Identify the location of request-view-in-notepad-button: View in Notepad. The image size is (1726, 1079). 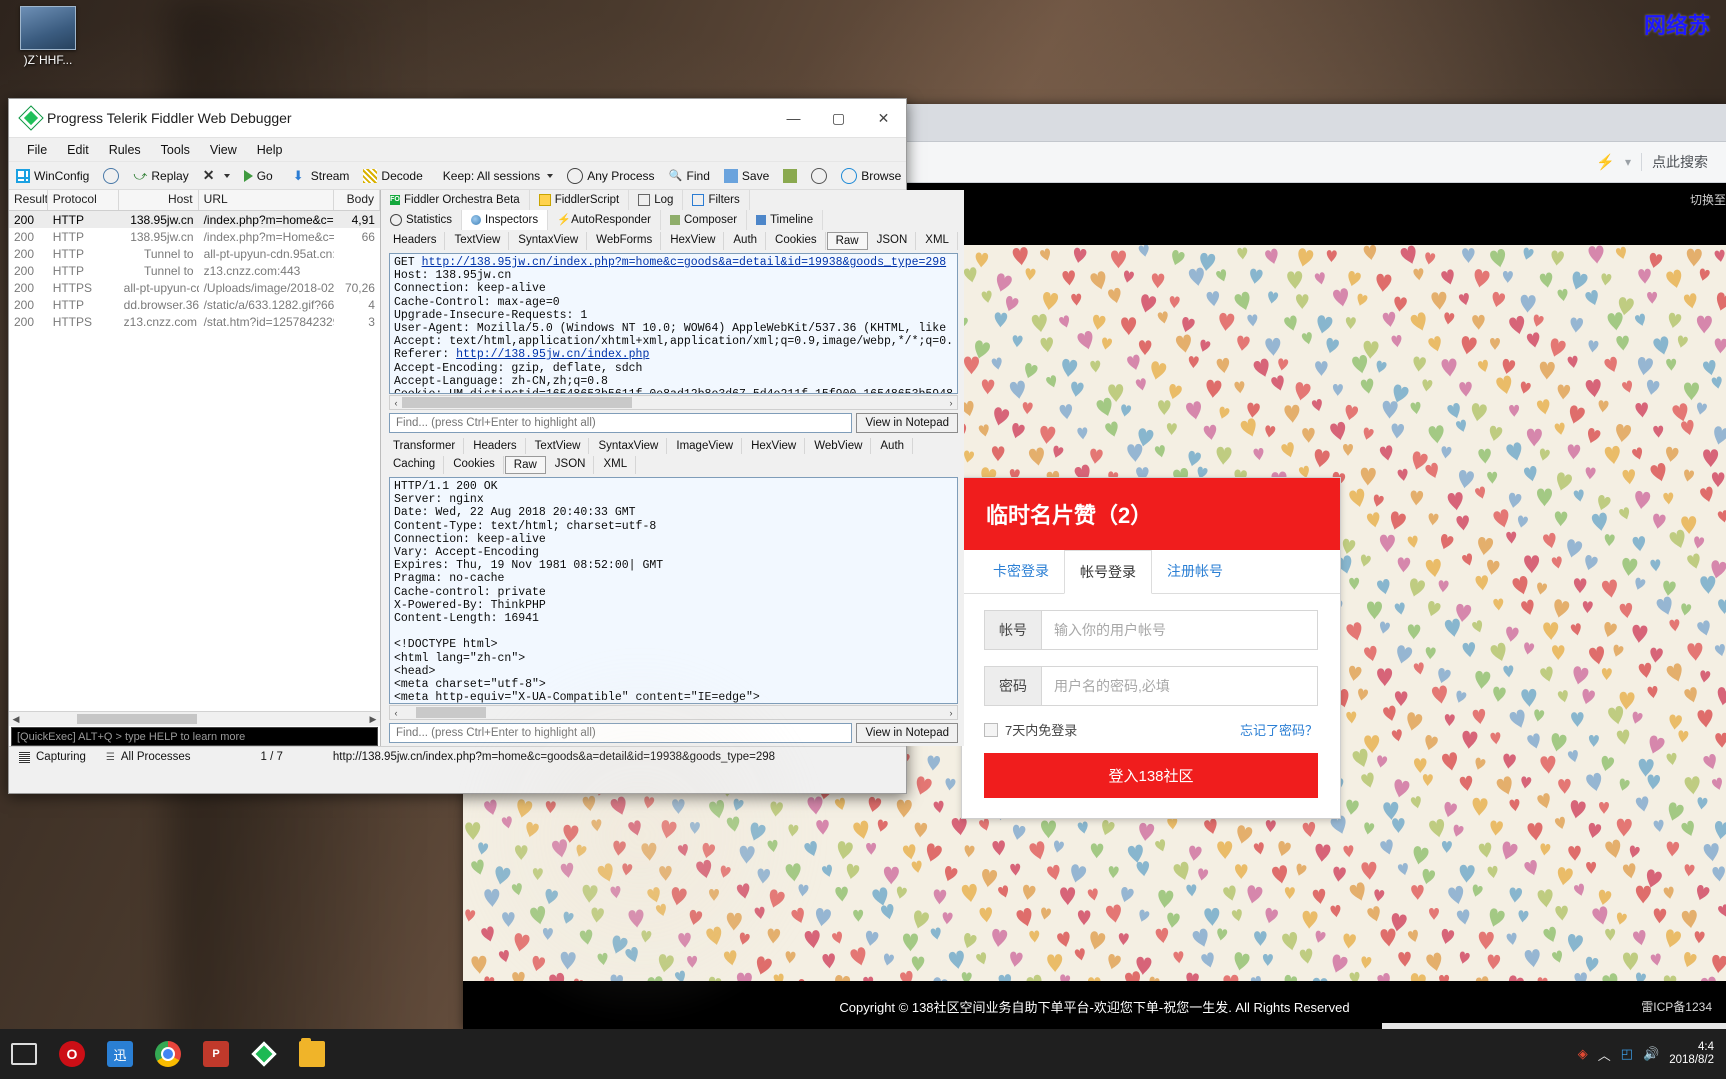
(907, 423).